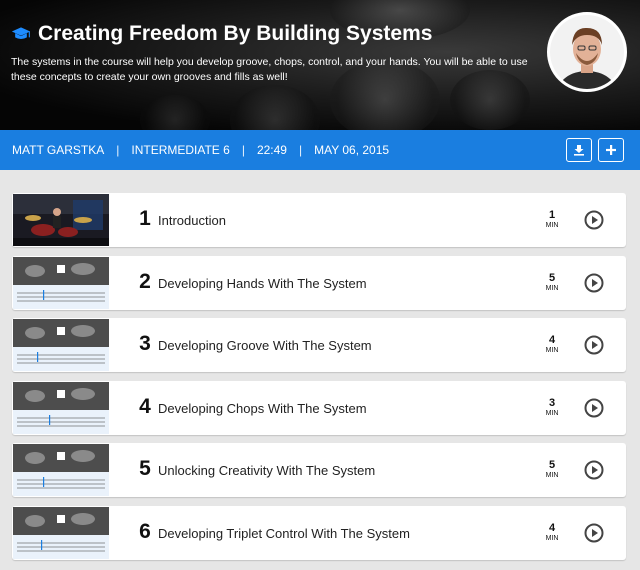 The image size is (640, 570). Describe the element at coordinates (587, 52) in the screenshot. I see `instructor-avatar` at that location.